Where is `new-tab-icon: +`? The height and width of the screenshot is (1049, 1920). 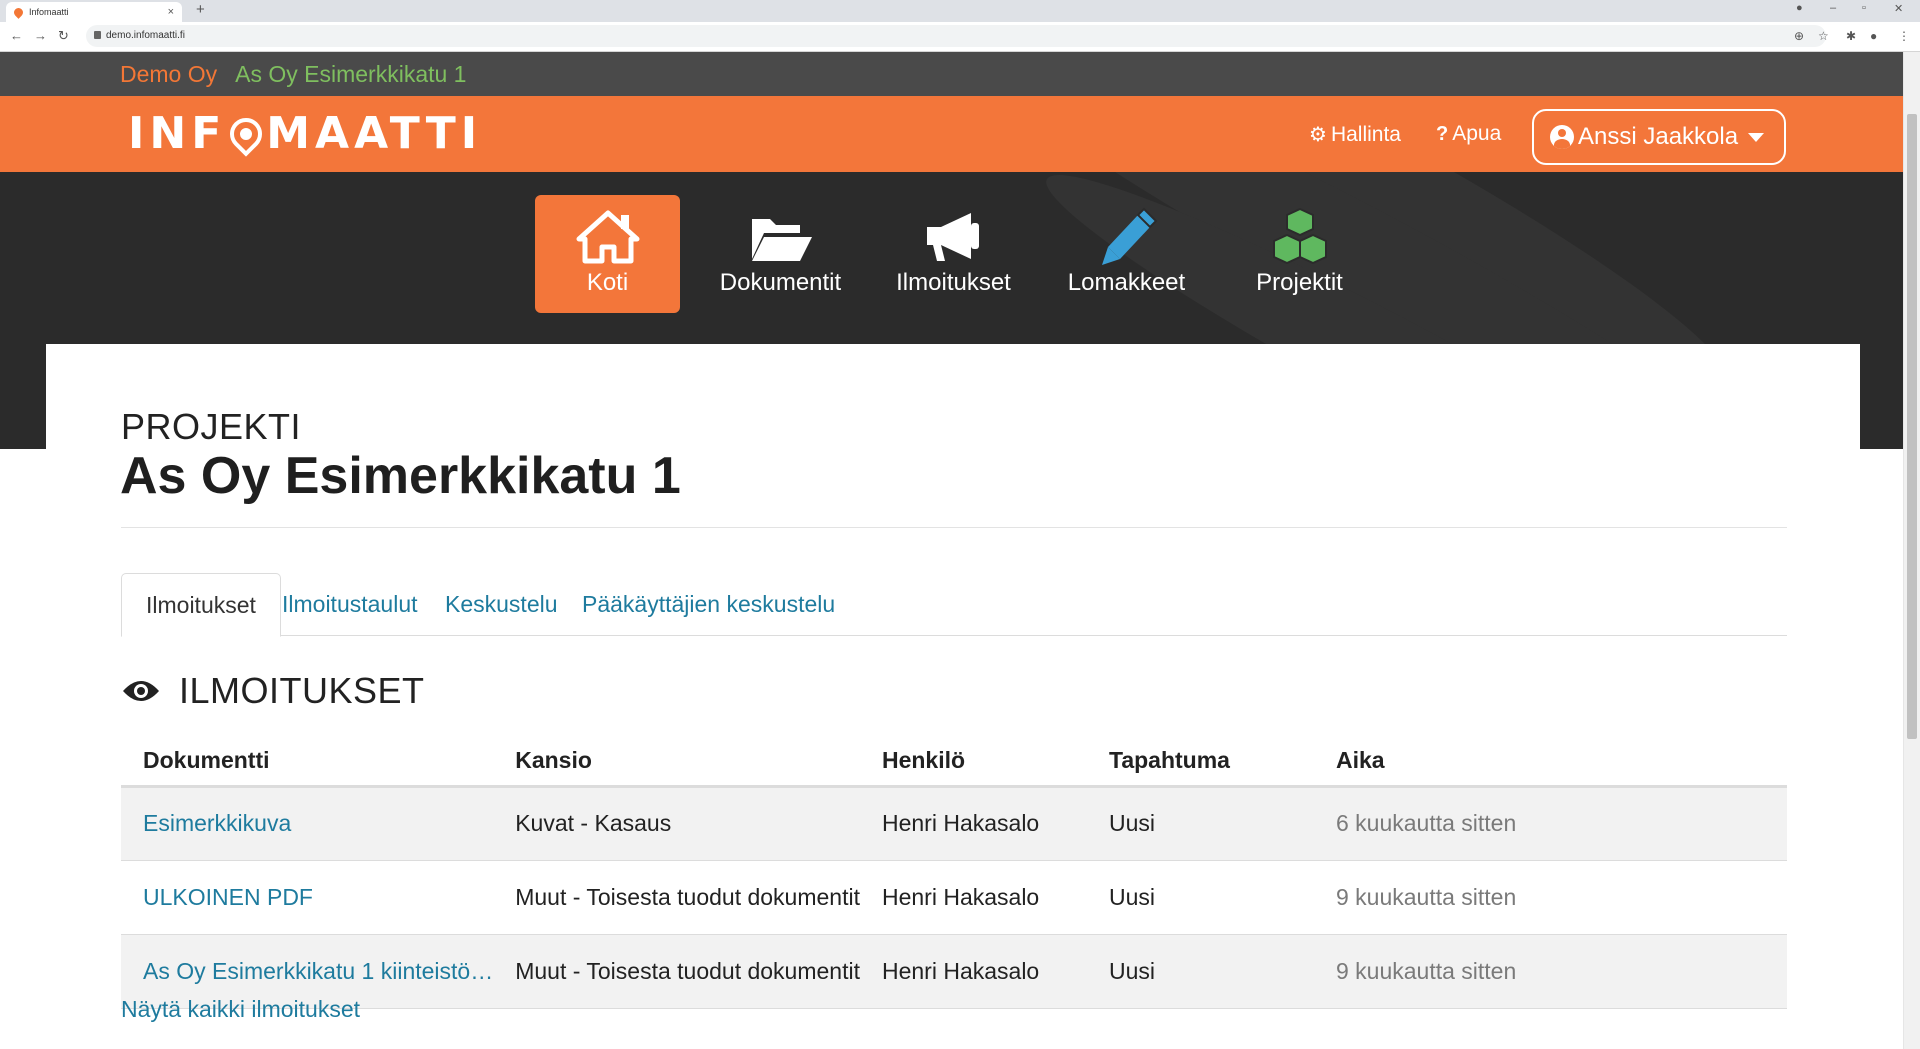
new-tab-icon: + is located at coordinates (200, 9).